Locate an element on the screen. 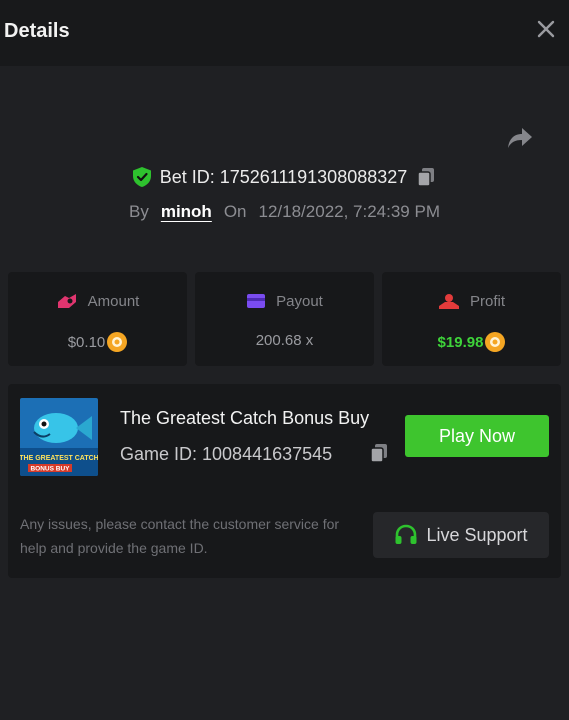 This screenshot has height=720, width=569. stat-amount: Amount $0.10 is located at coordinates (97, 319).